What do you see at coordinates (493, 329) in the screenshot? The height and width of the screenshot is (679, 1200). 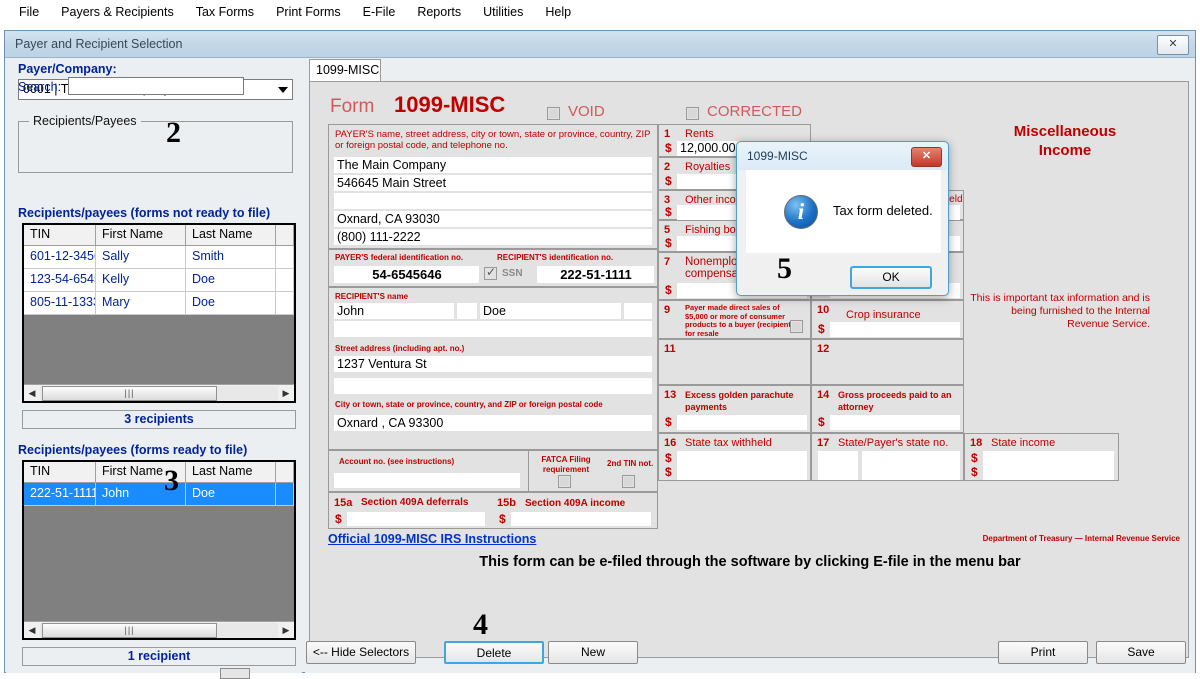 I see `recipient-name-line2-field` at bounding box center [493, 329].